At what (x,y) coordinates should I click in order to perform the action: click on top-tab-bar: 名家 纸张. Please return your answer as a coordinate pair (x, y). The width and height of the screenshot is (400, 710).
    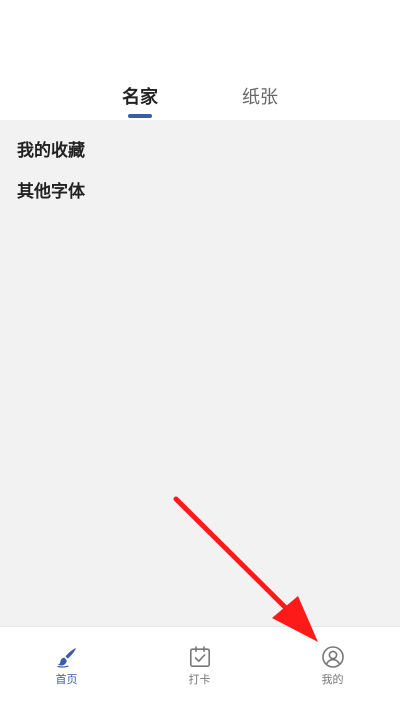
    Looking at the image, I should click on (200, 98).